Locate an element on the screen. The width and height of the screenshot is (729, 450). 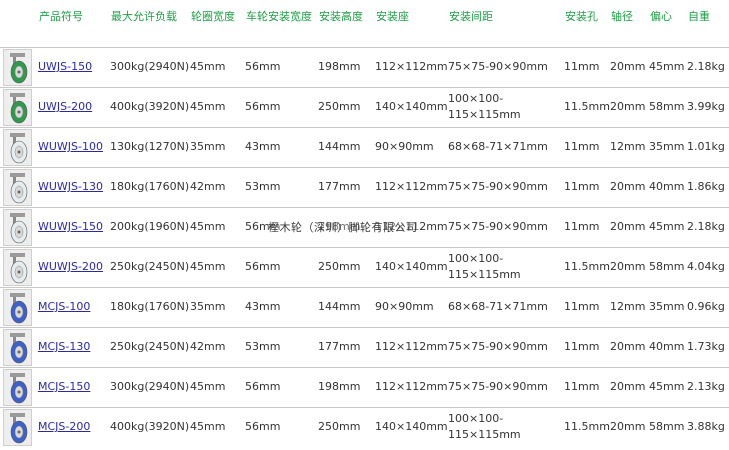
cell-model: WUWJS-150 is located at coordinates (72, 226).